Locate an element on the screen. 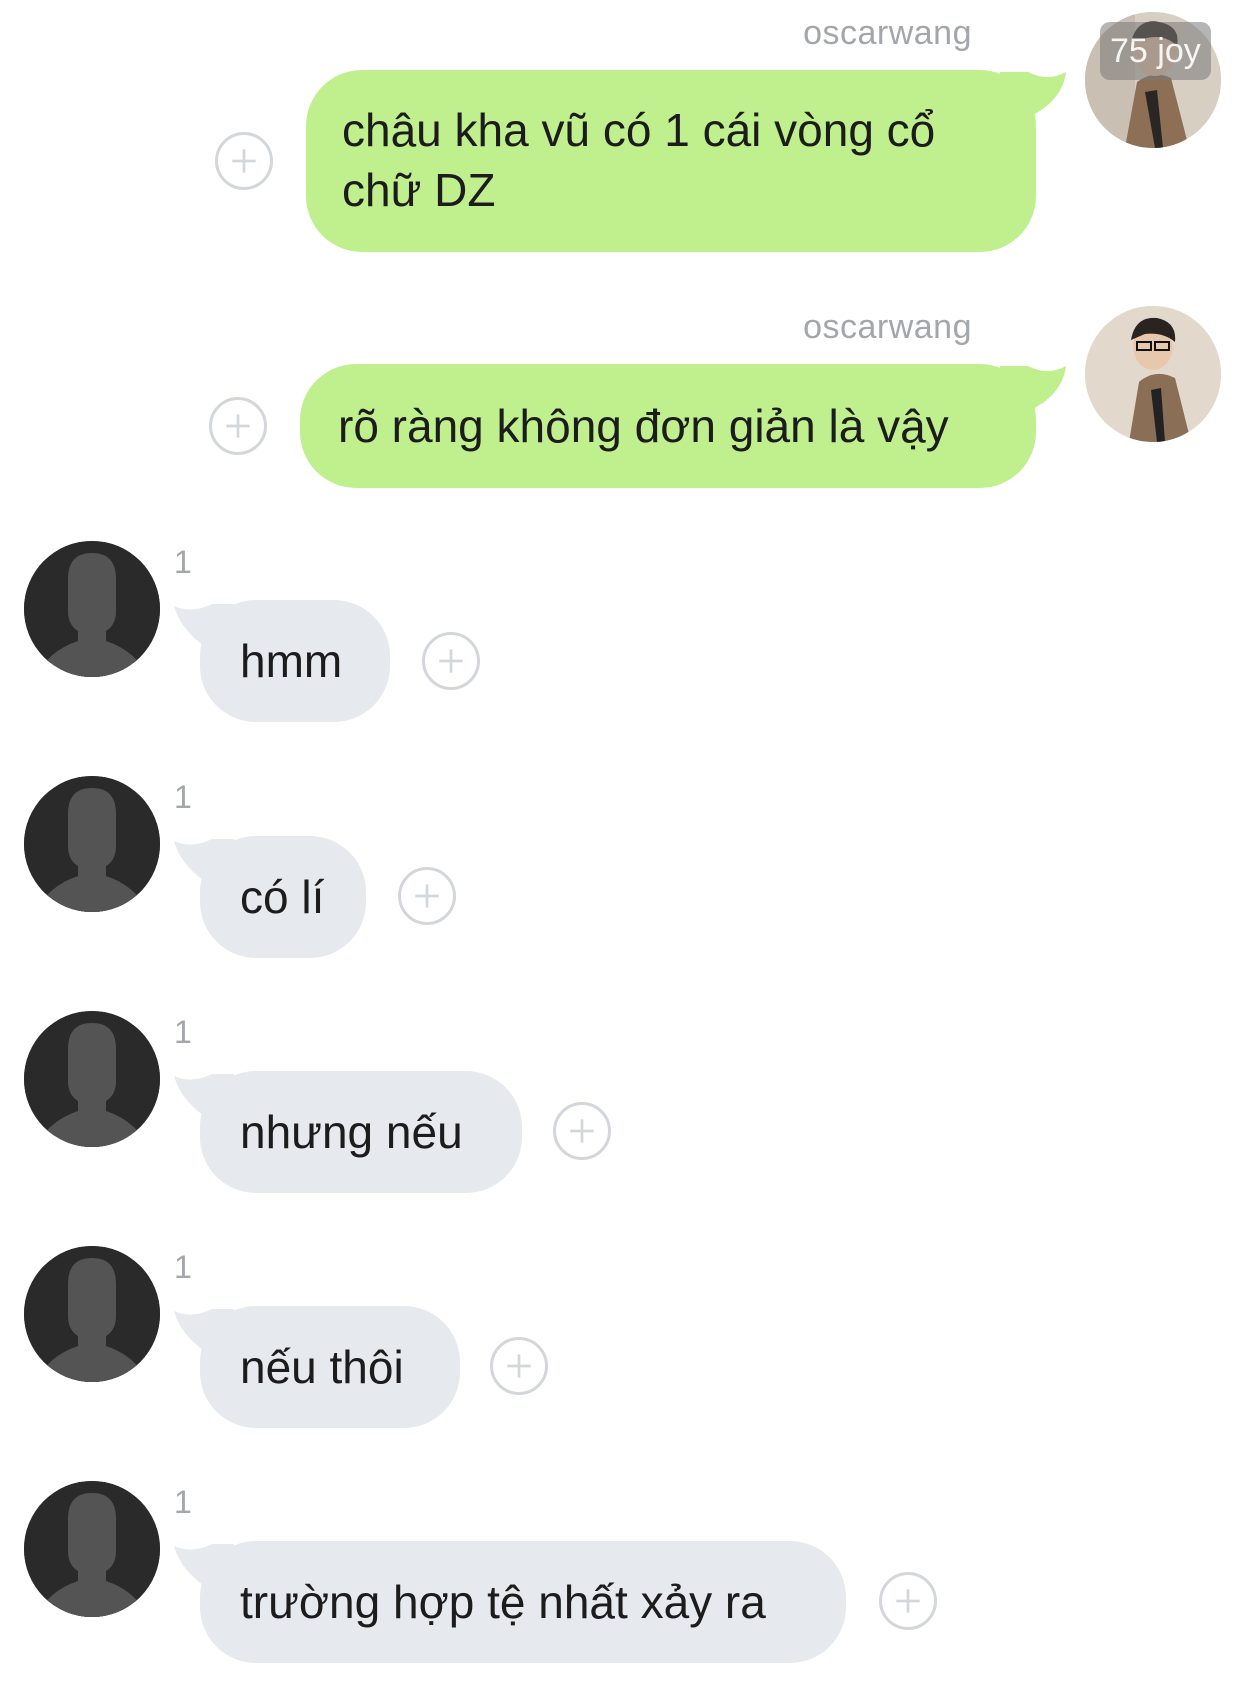 The height and width of the screenshot is (1691, 1242). watermark-label: 75 joy is located at coordinates (1155, 51).